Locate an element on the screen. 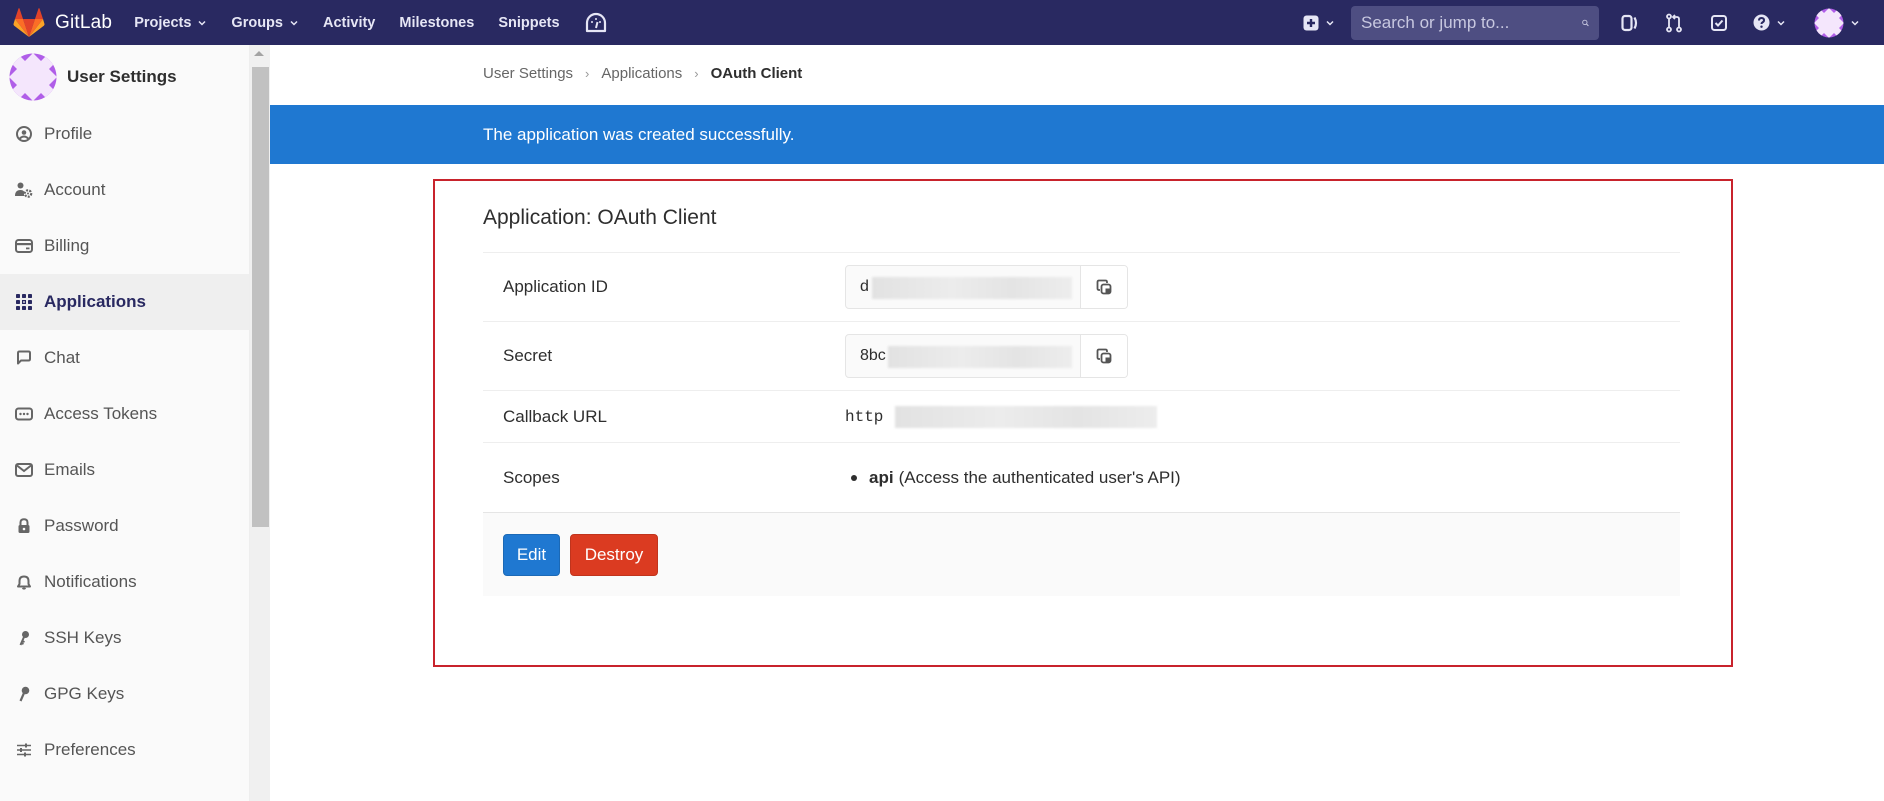 The image size is (1884, 801). sidebar-item-preferences: Preferences is located at coordinates (124, 750).